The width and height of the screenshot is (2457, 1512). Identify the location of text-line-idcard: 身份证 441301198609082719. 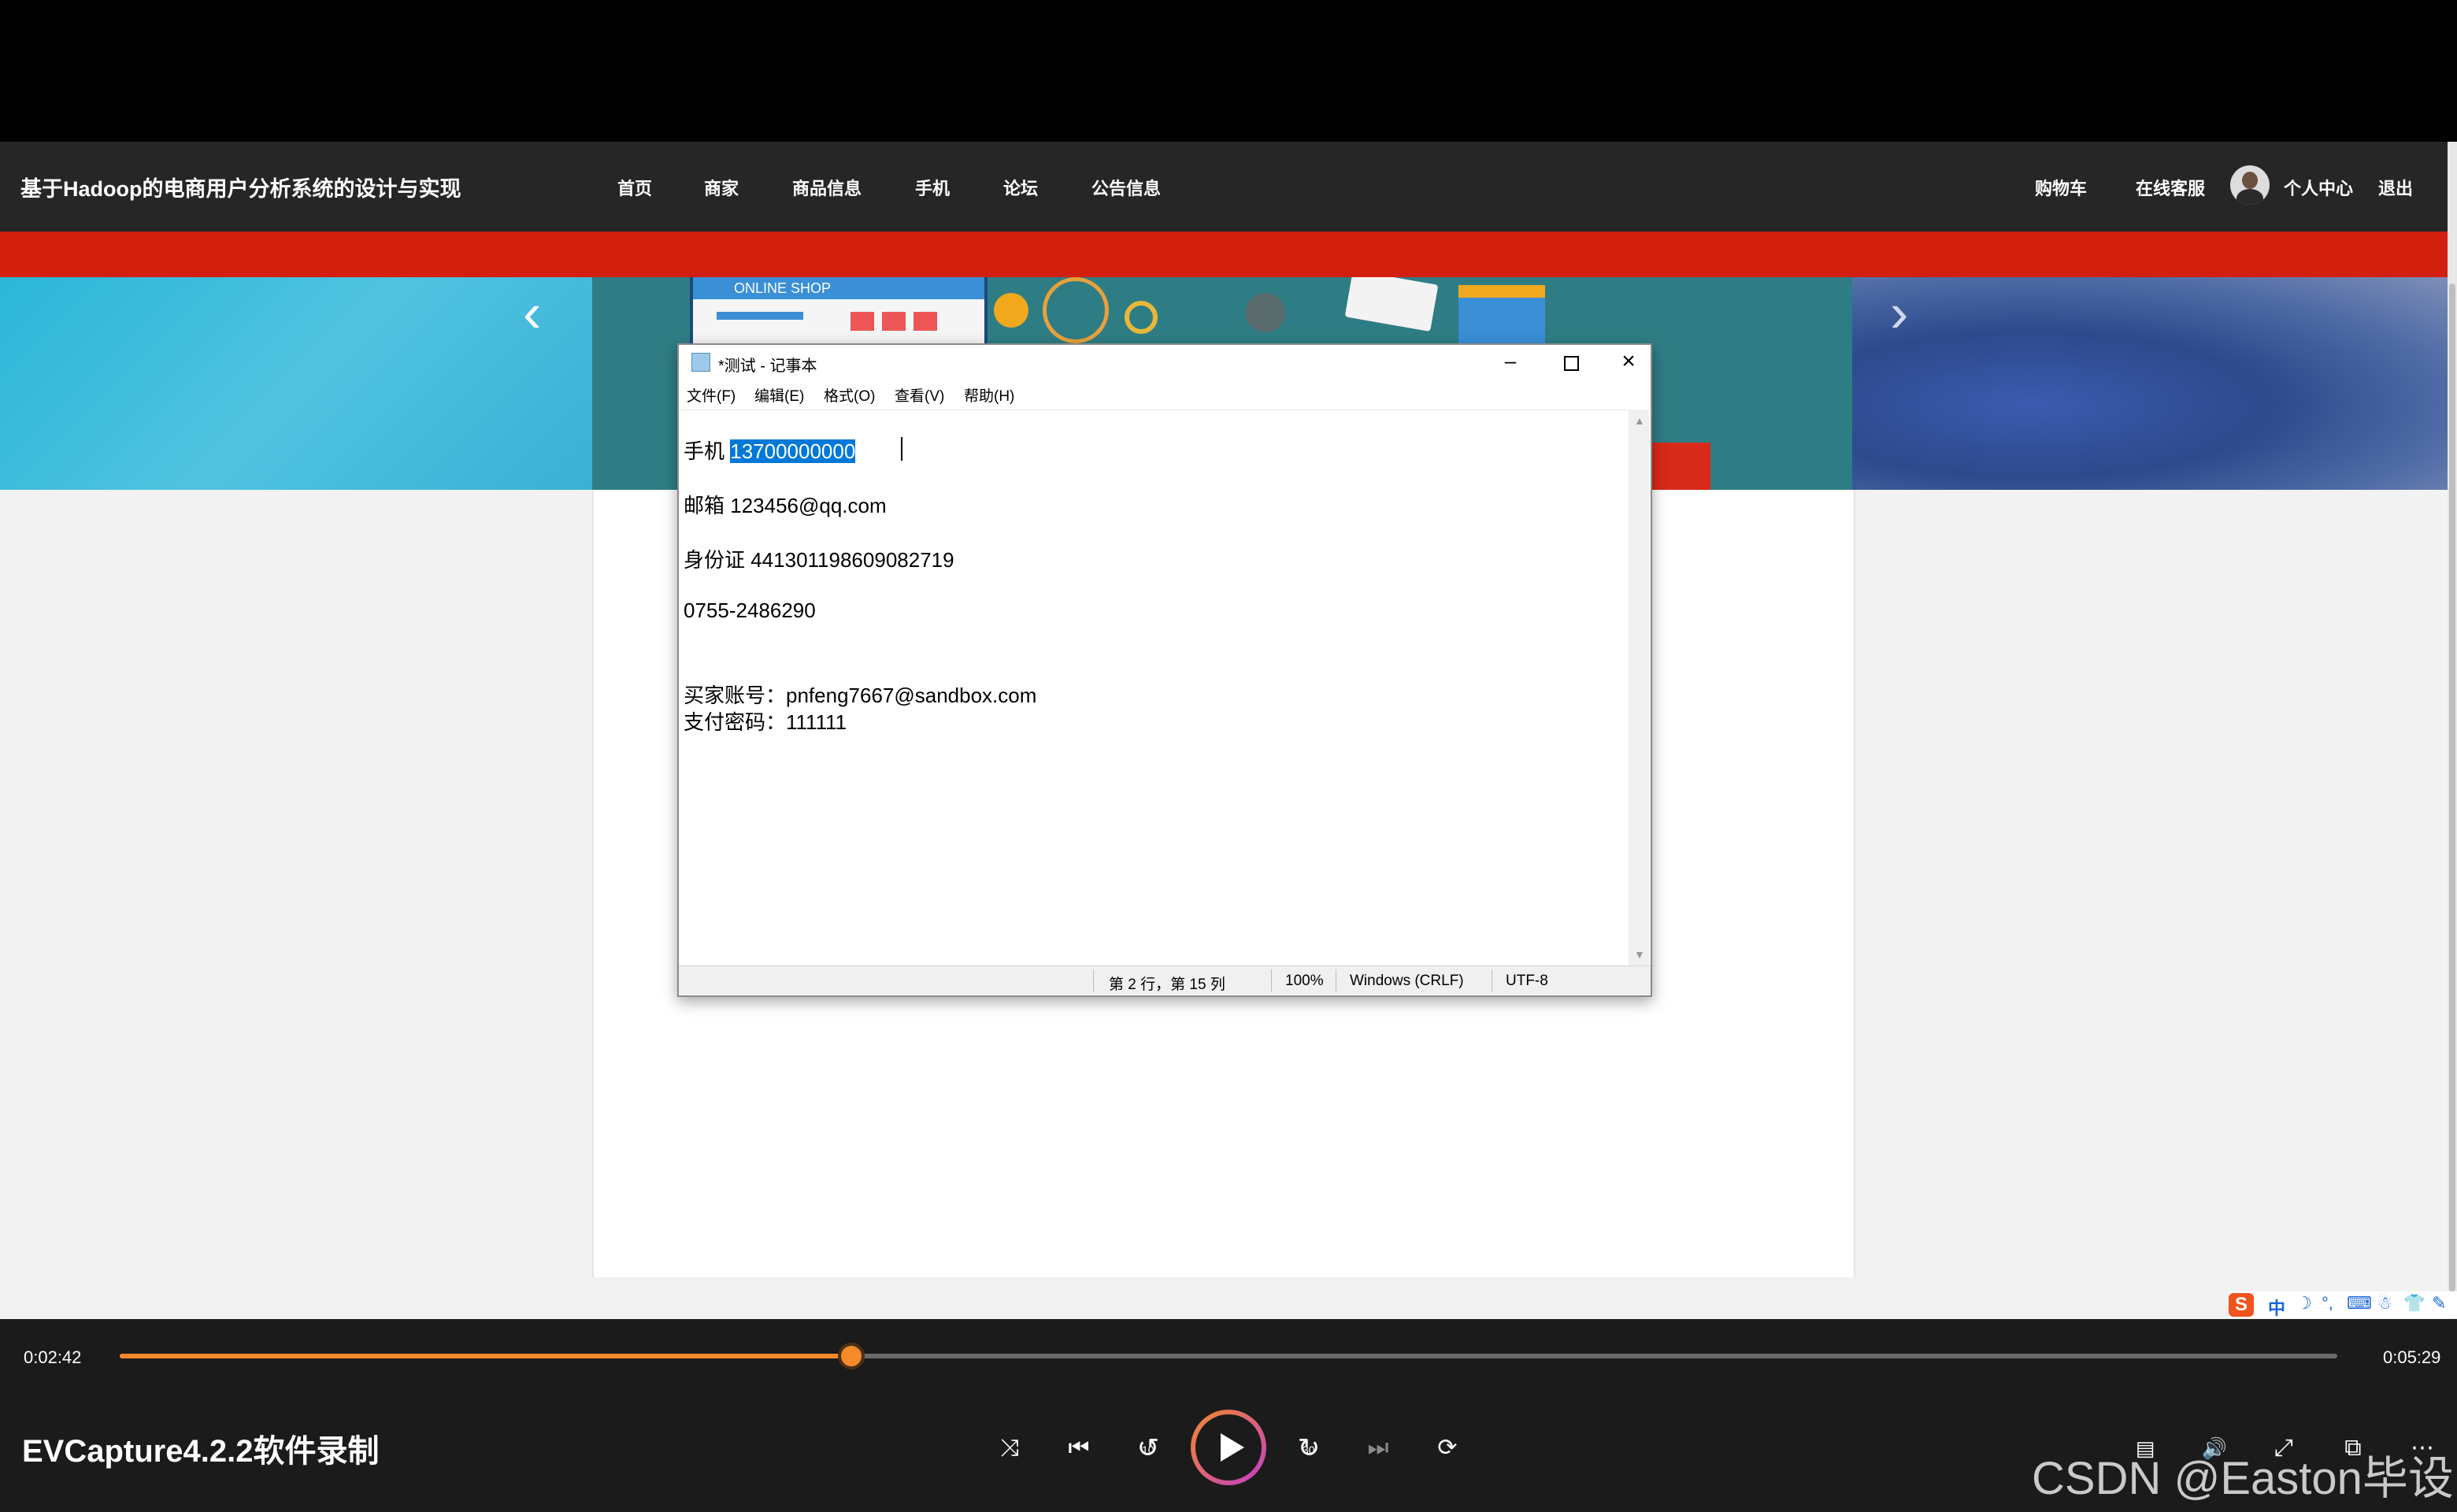
(819, 560).